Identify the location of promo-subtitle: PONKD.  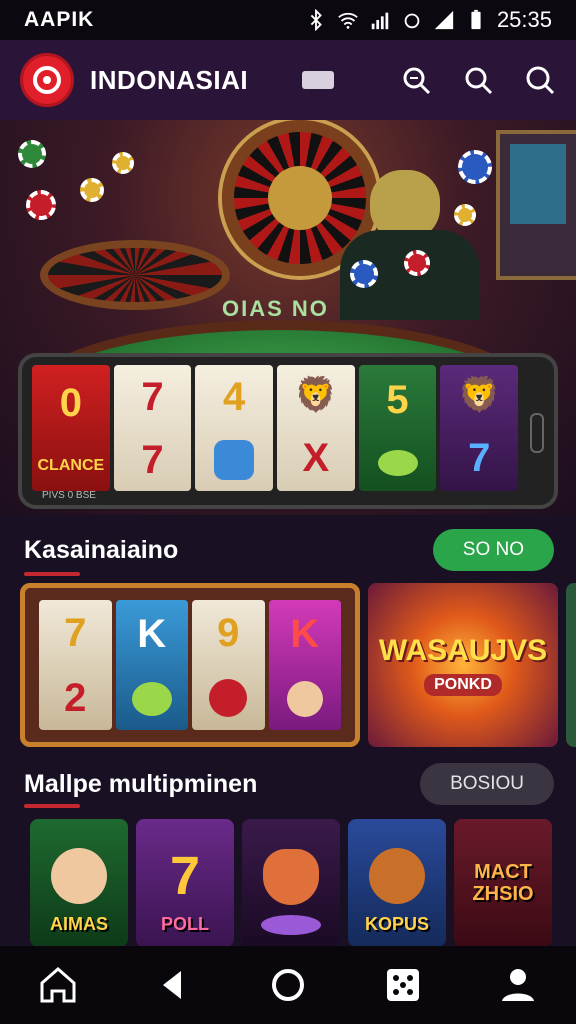
(463, 685).